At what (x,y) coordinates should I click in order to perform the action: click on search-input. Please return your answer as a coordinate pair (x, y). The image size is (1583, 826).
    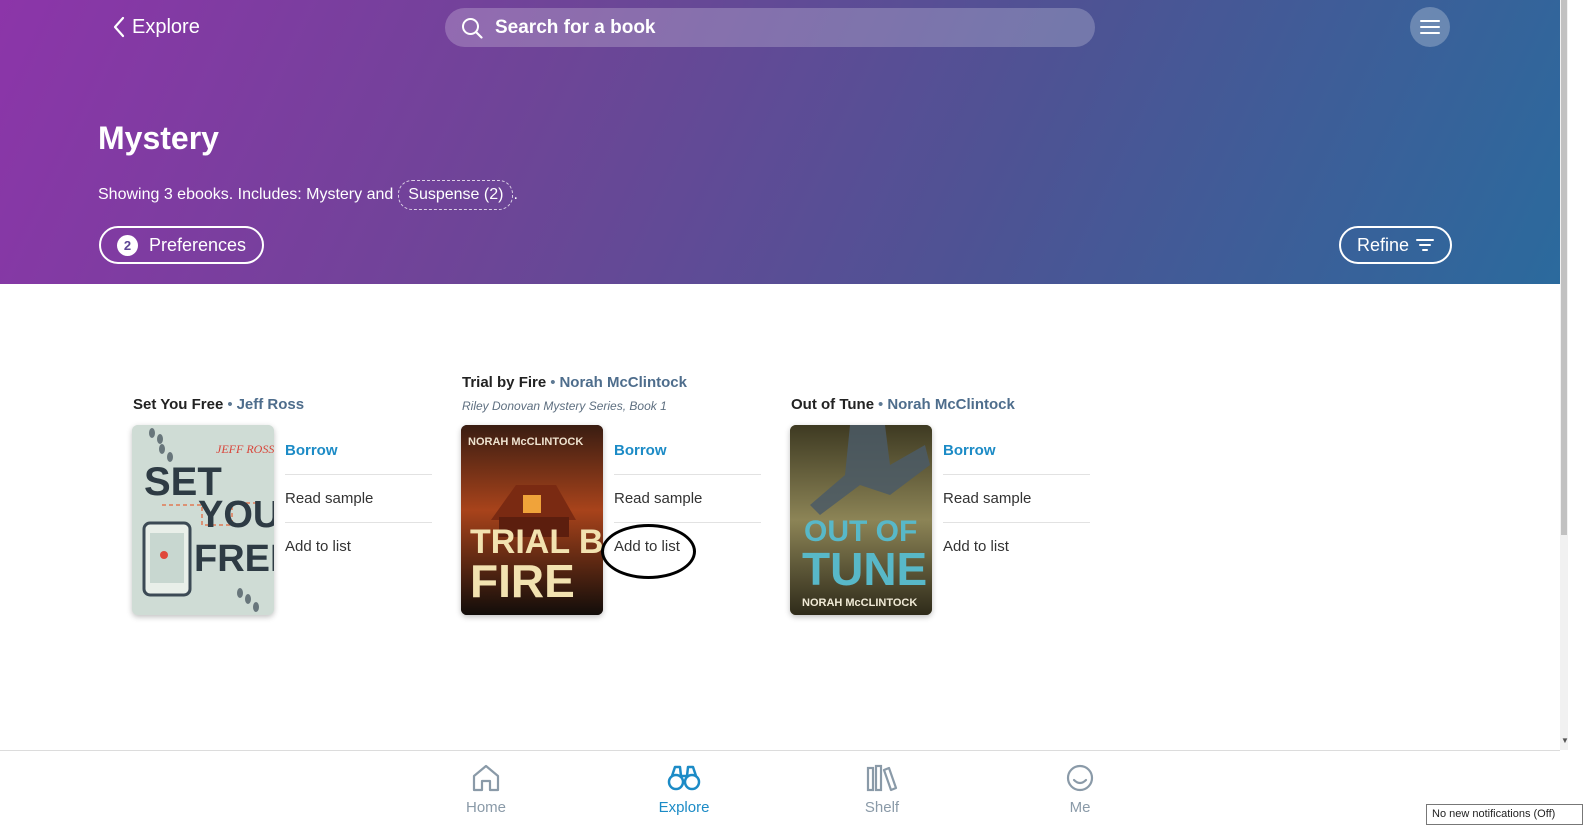
    Looking at the image, I should click on (775, 27).